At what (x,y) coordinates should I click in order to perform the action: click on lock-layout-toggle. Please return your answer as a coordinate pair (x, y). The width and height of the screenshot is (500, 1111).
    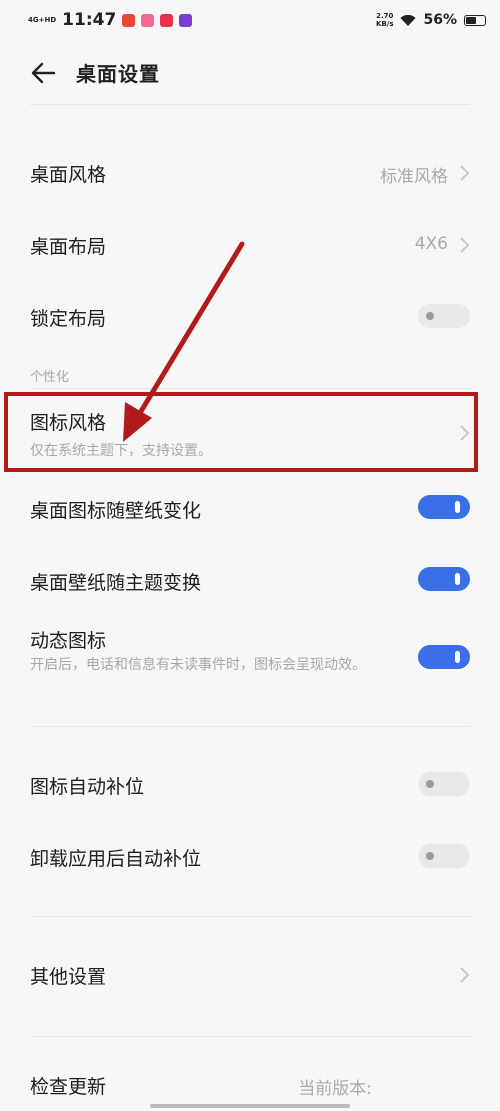
    Looking at the image, I should click on (444, 316).